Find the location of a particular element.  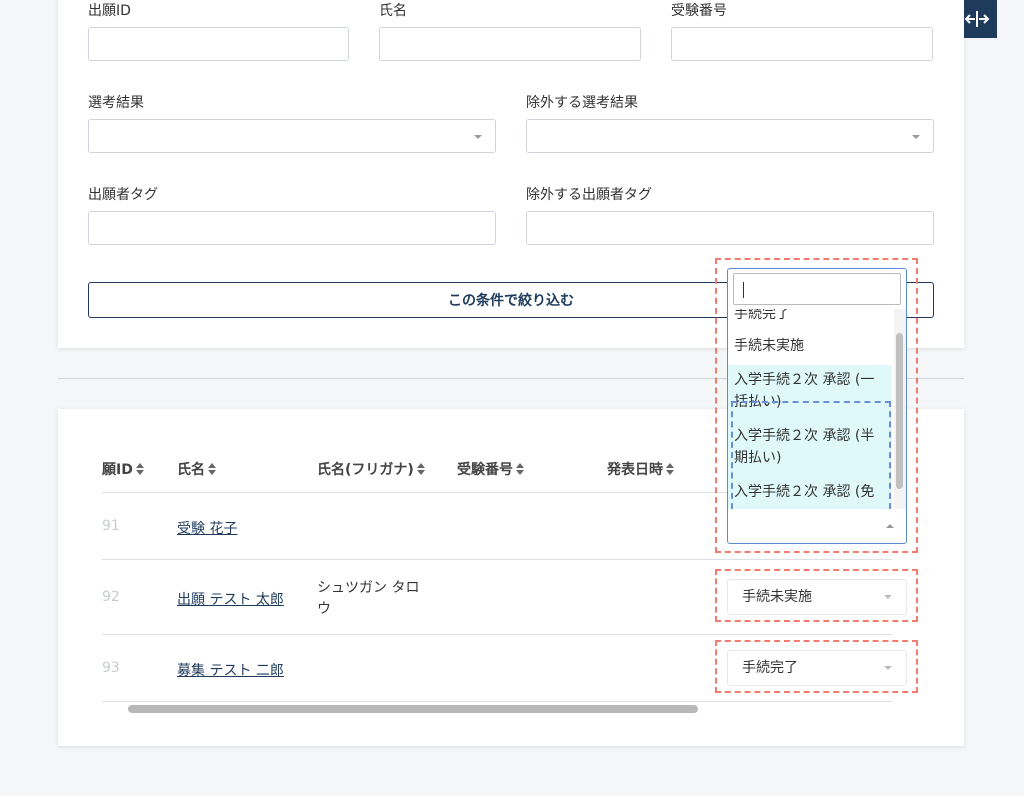

chevron-up-icon is located at coordinates (890, 526).